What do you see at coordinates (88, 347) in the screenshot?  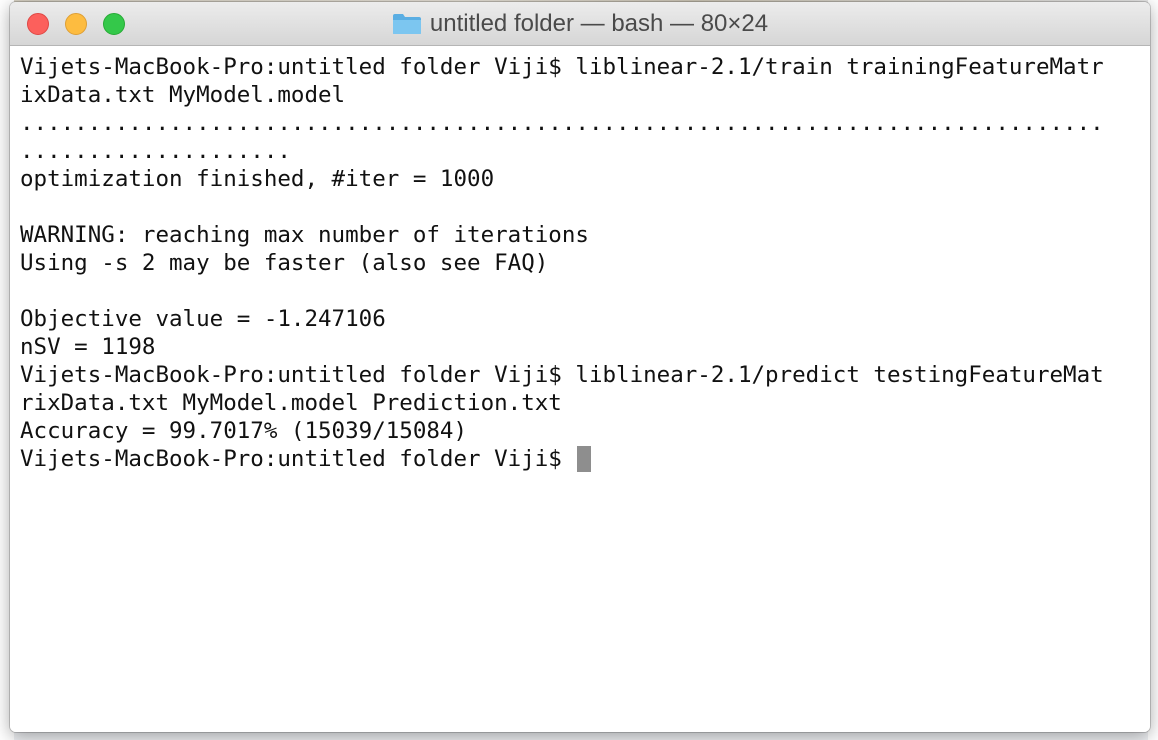 I see `terminal-line: nSV = 1198` at bounding box center [88, 347].